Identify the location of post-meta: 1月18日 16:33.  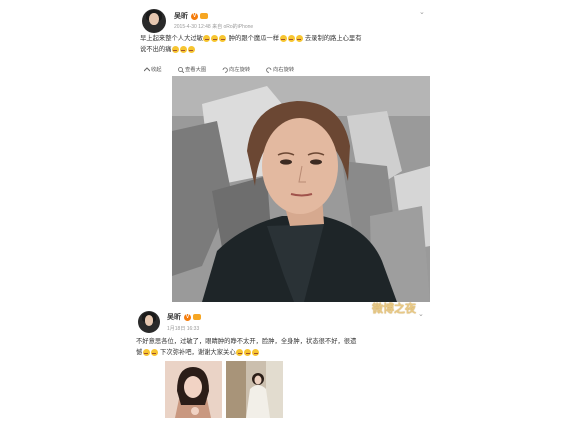
(183, 329).